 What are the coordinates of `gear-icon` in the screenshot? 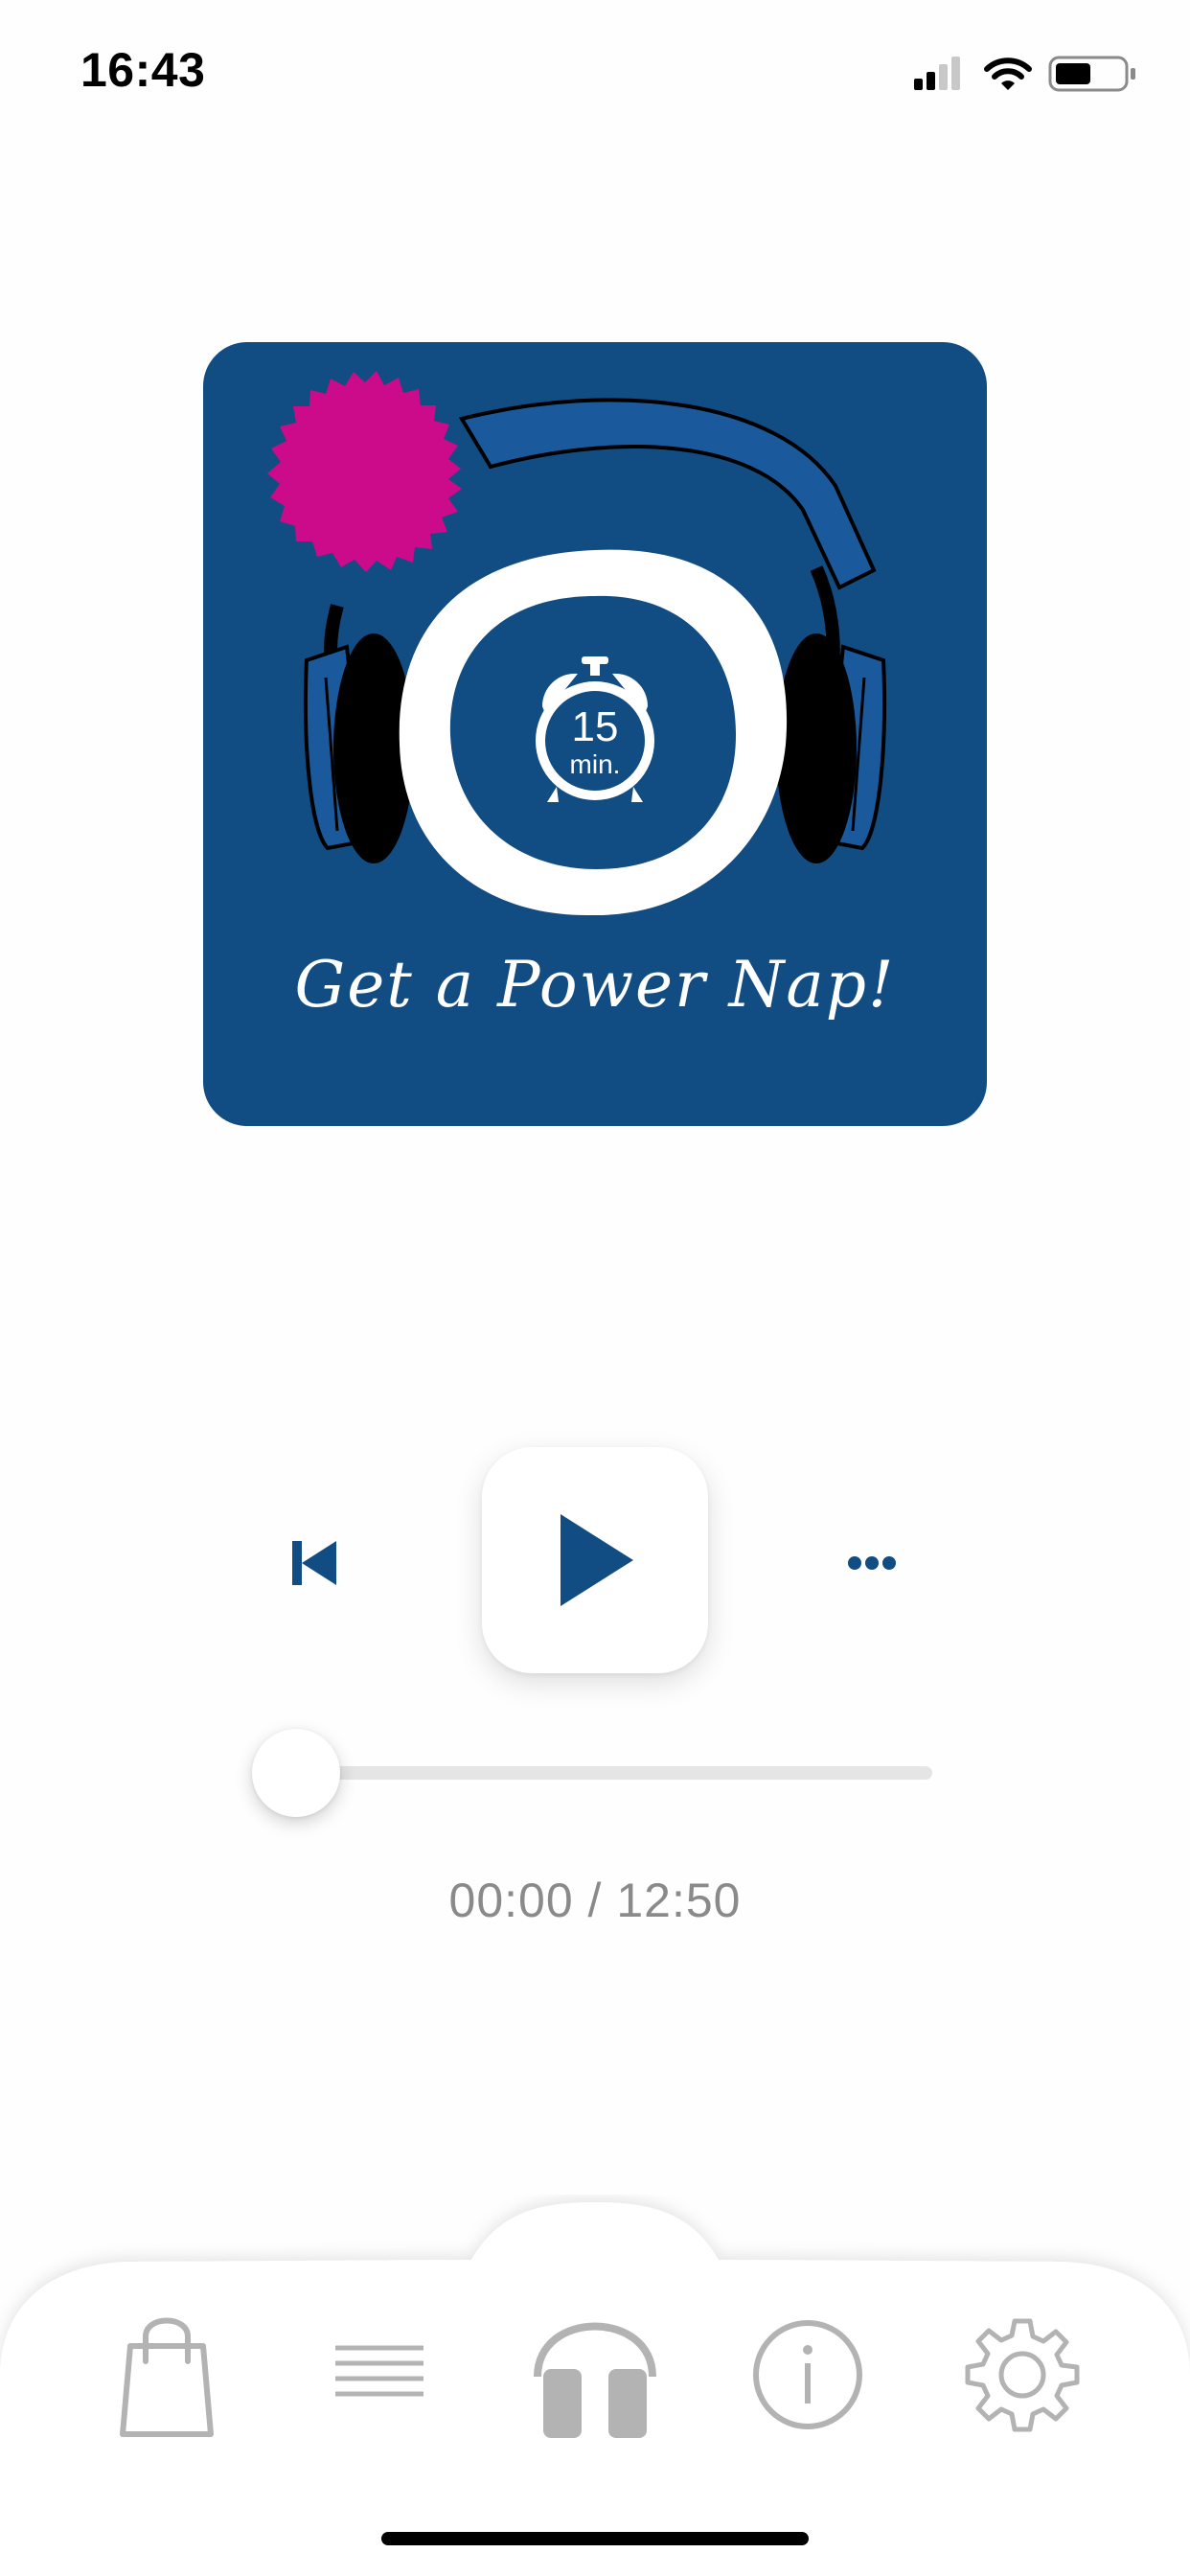 It's located at (1022, 2375).